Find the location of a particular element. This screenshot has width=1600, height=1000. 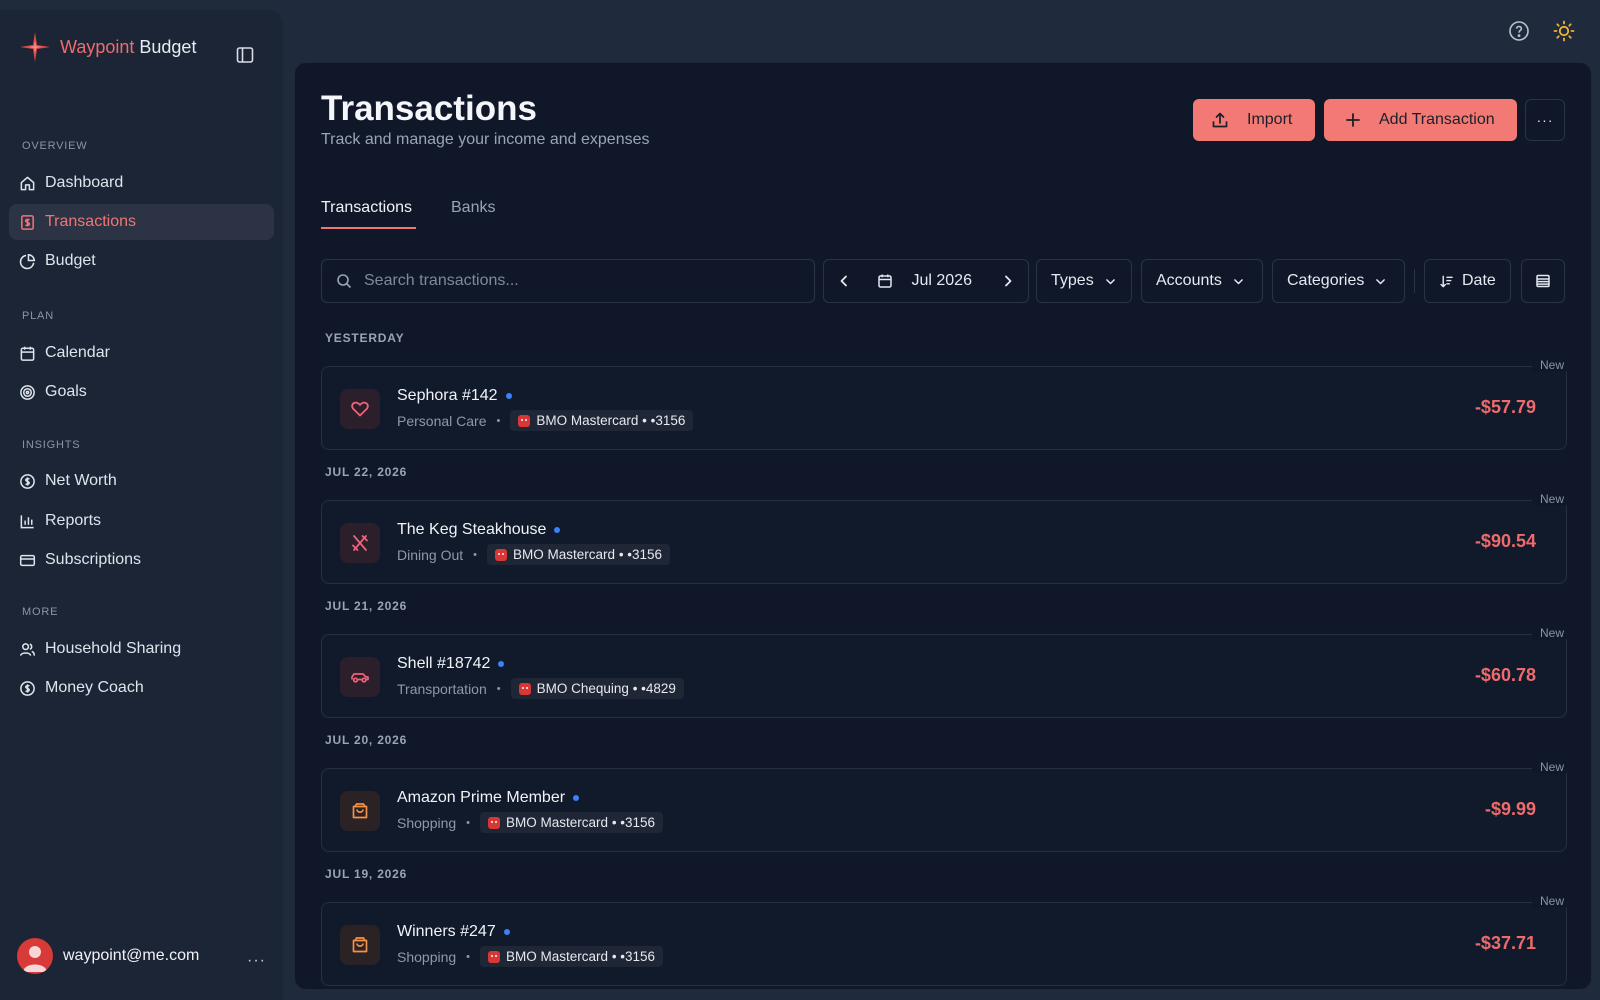

transaction-amount: -$90.54 is located at coordinates (1505, 541).